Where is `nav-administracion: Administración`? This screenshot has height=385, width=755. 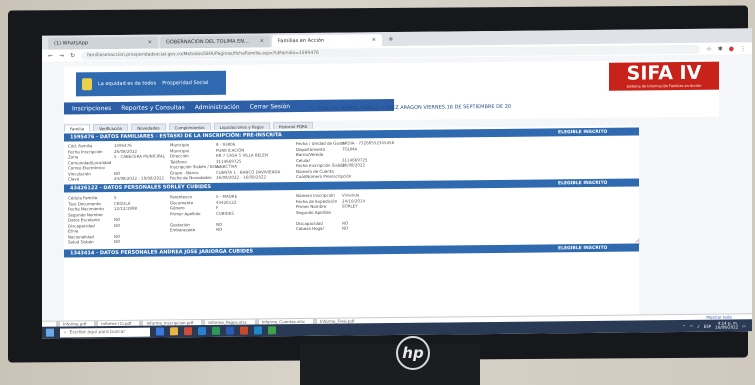 nav-administracion: Administración is located at coordinates (217, 106).